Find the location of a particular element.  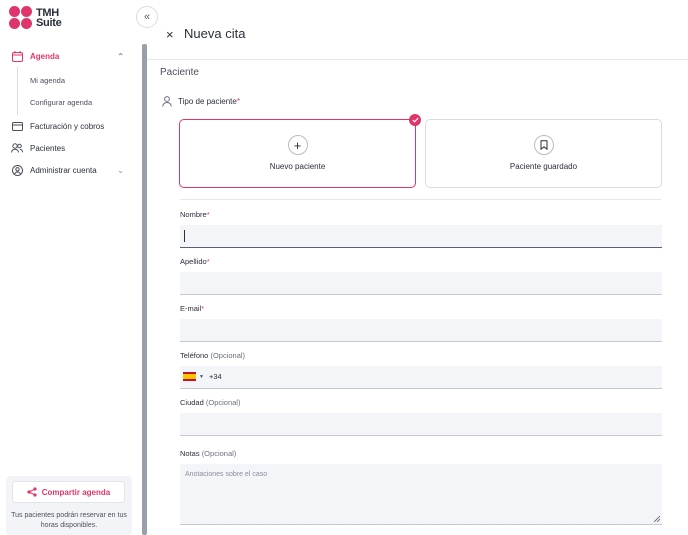

bookmark-icon is located at coordinates (543, 145).